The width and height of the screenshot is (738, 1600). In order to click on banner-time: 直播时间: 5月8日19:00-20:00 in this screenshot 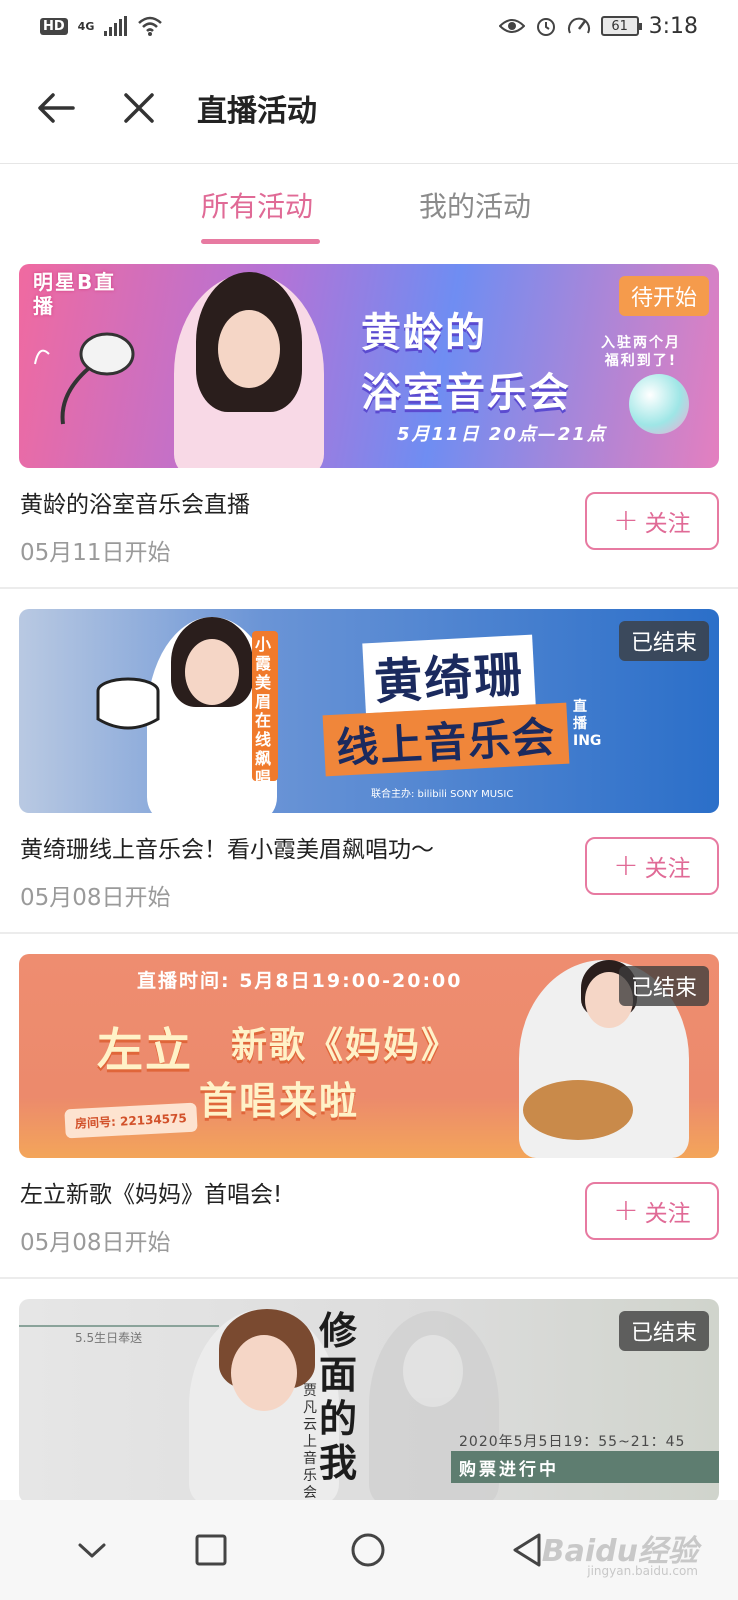, I will do `click(300, 981)`.